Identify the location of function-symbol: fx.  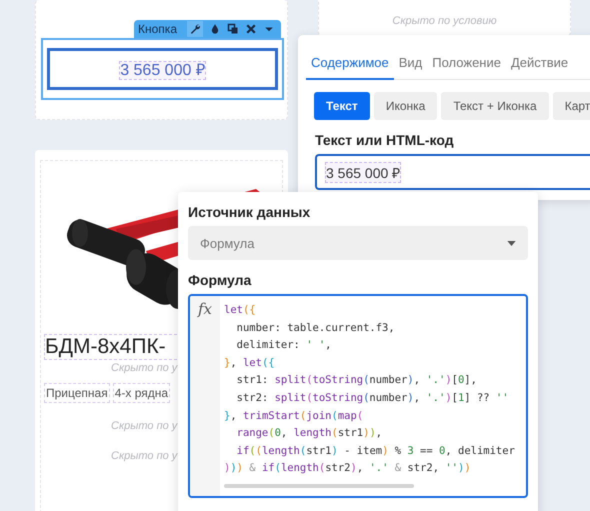
(205, 309).